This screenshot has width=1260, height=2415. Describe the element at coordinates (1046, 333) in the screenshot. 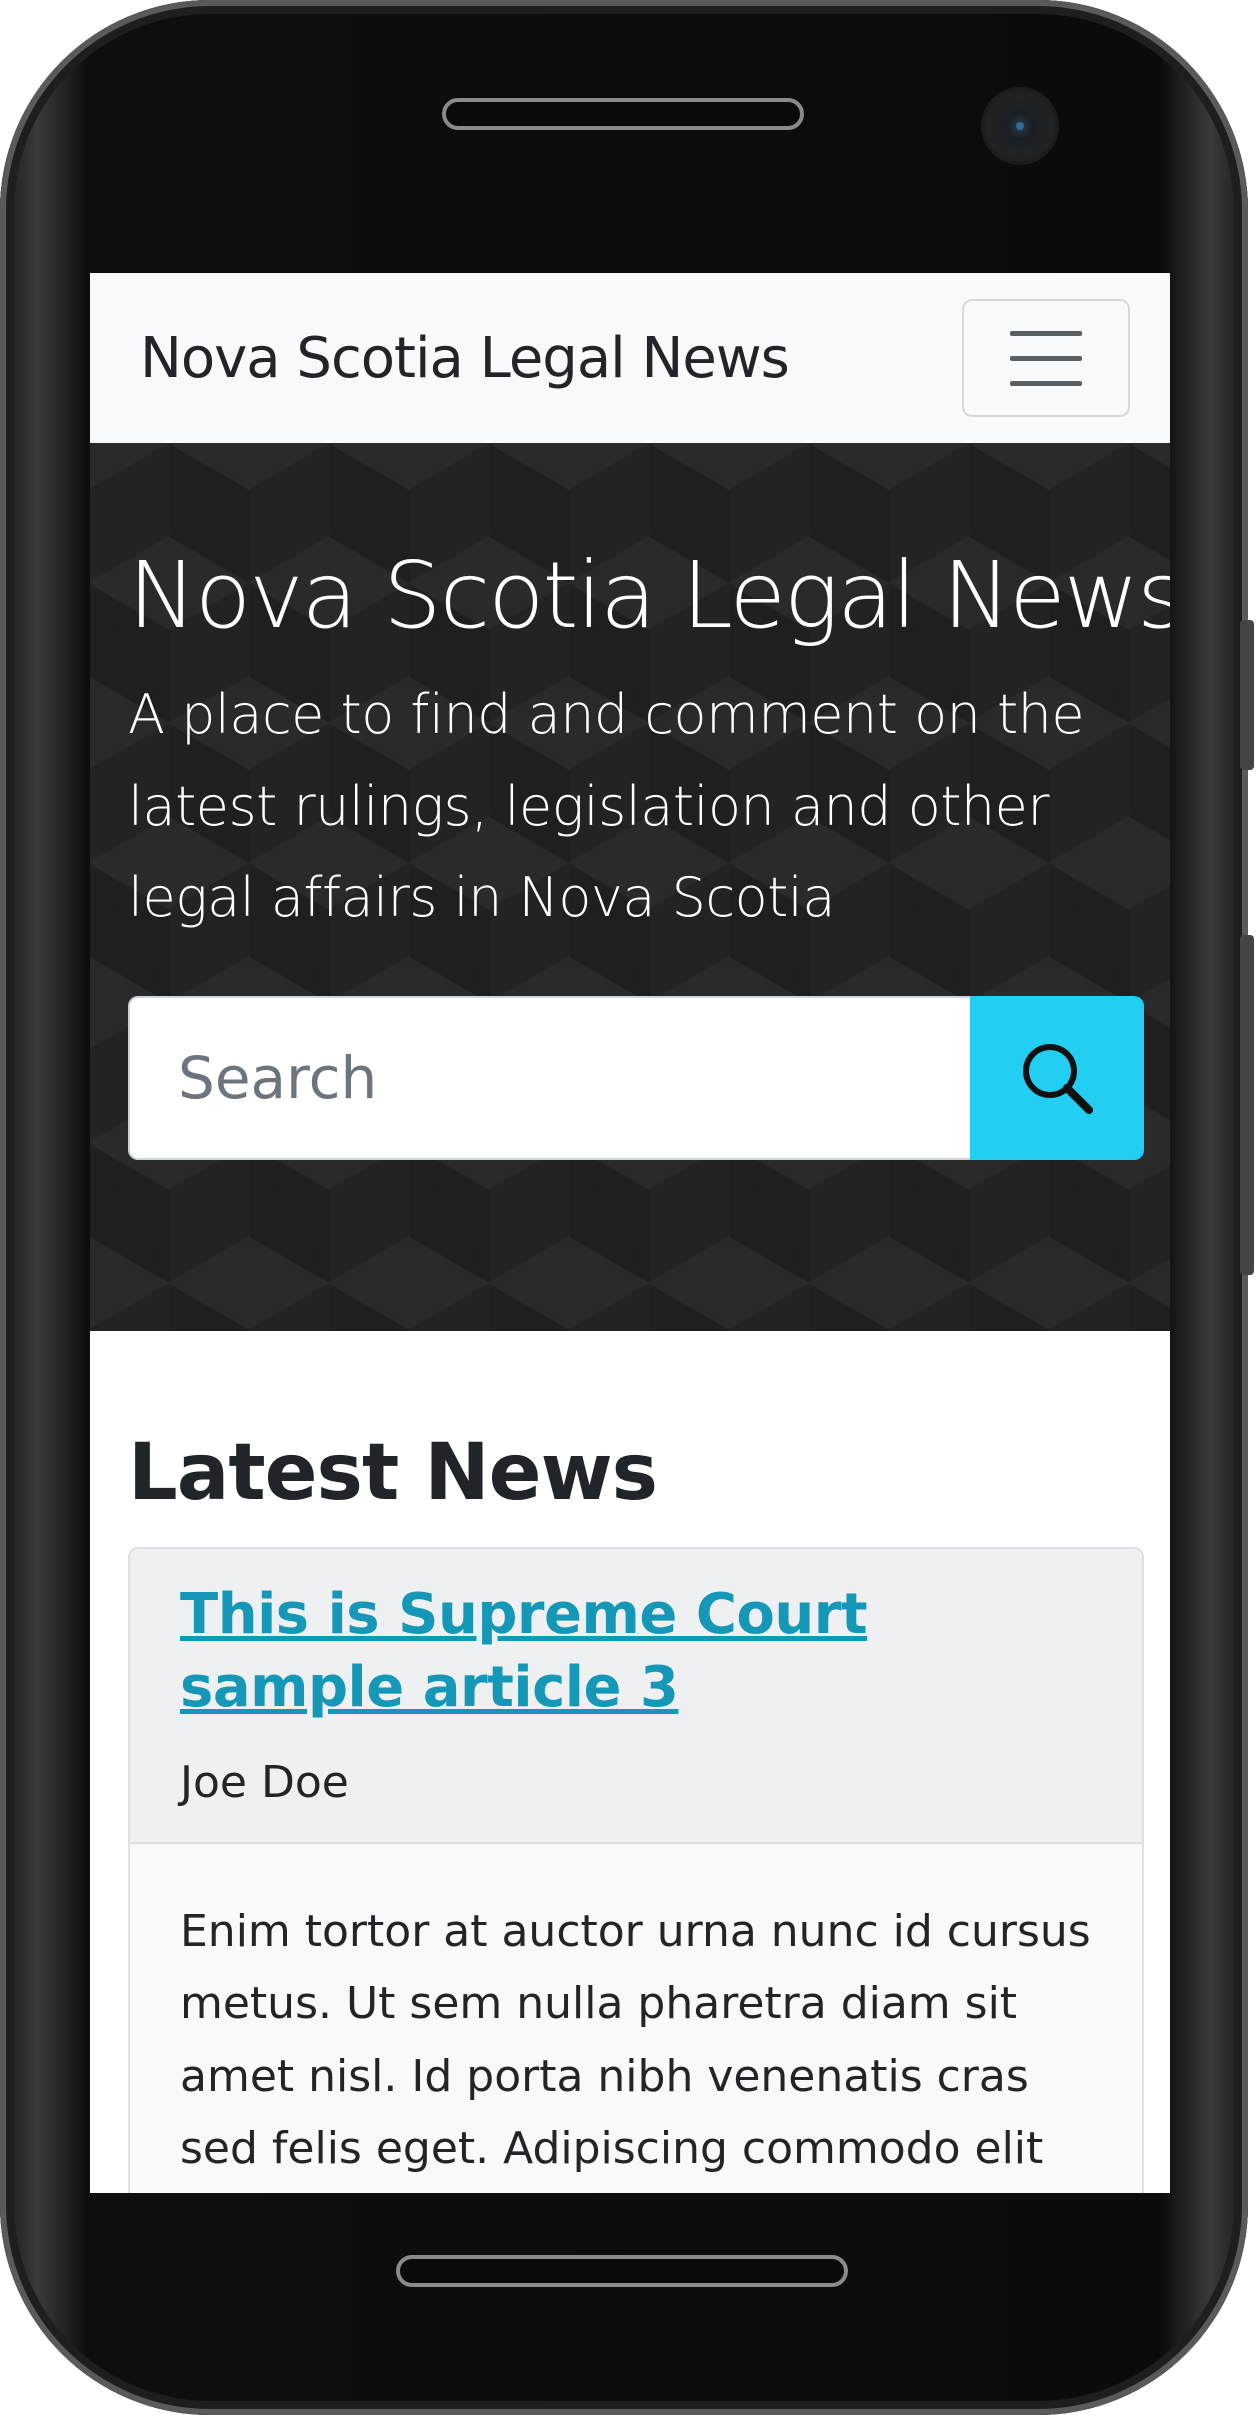

I see `hamburger-menu-icon` at that location.